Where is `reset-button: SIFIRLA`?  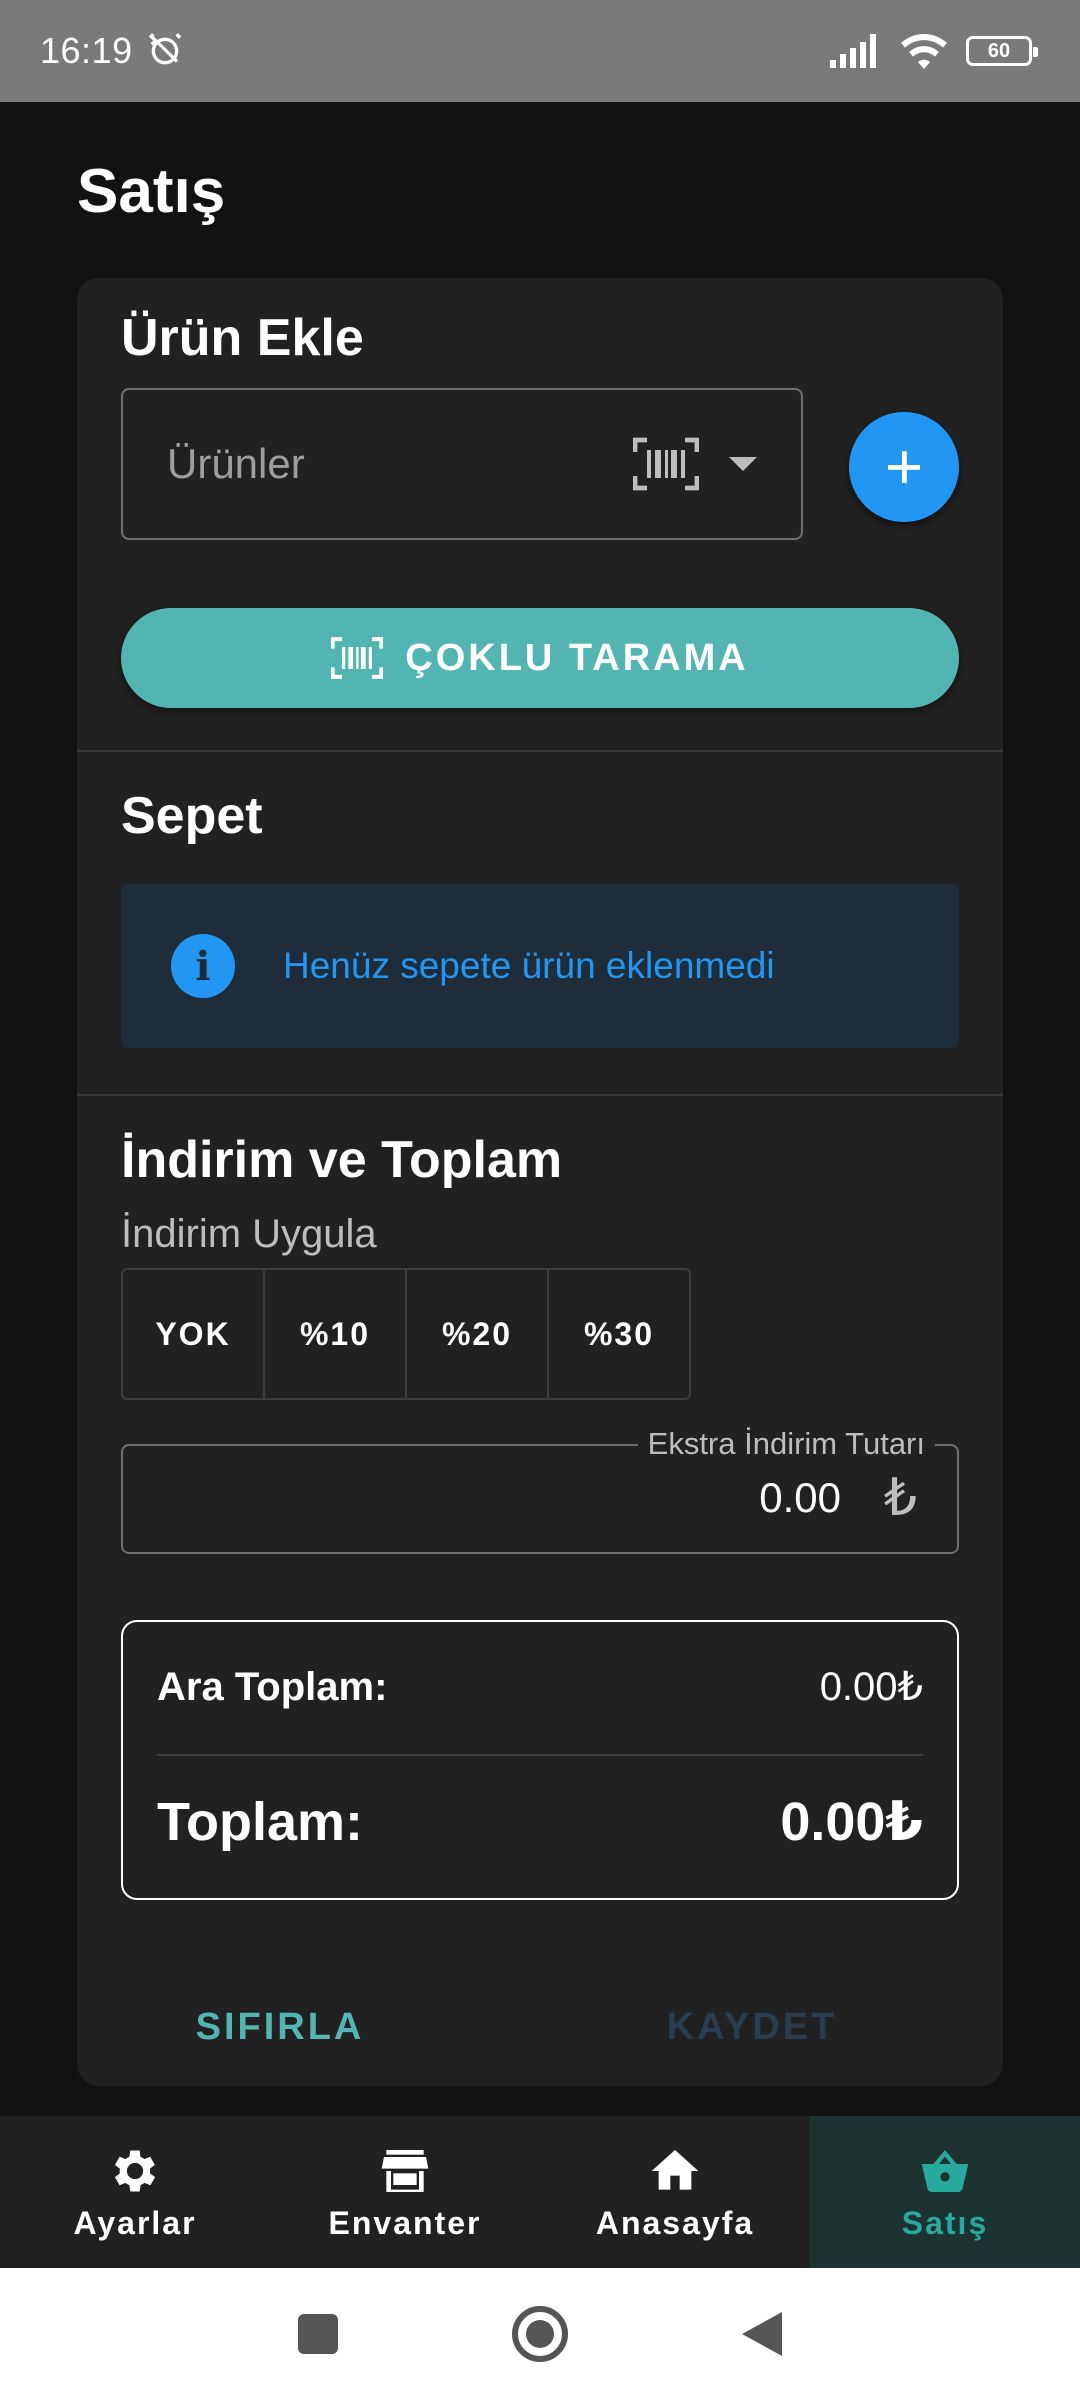 reset-button: SIFIRLA is located at coordinates (280, 2027).